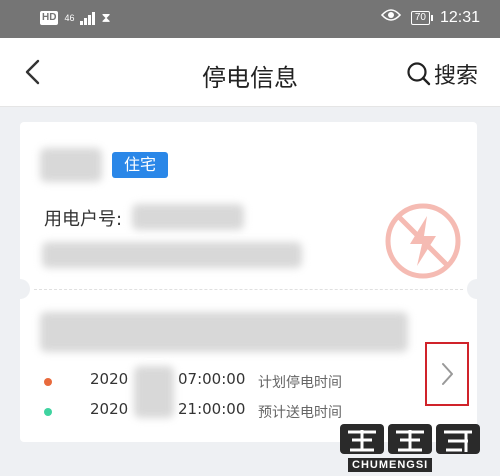 This screenshot has width=500, height=476. I want to click on details-button, so click(447, 374).